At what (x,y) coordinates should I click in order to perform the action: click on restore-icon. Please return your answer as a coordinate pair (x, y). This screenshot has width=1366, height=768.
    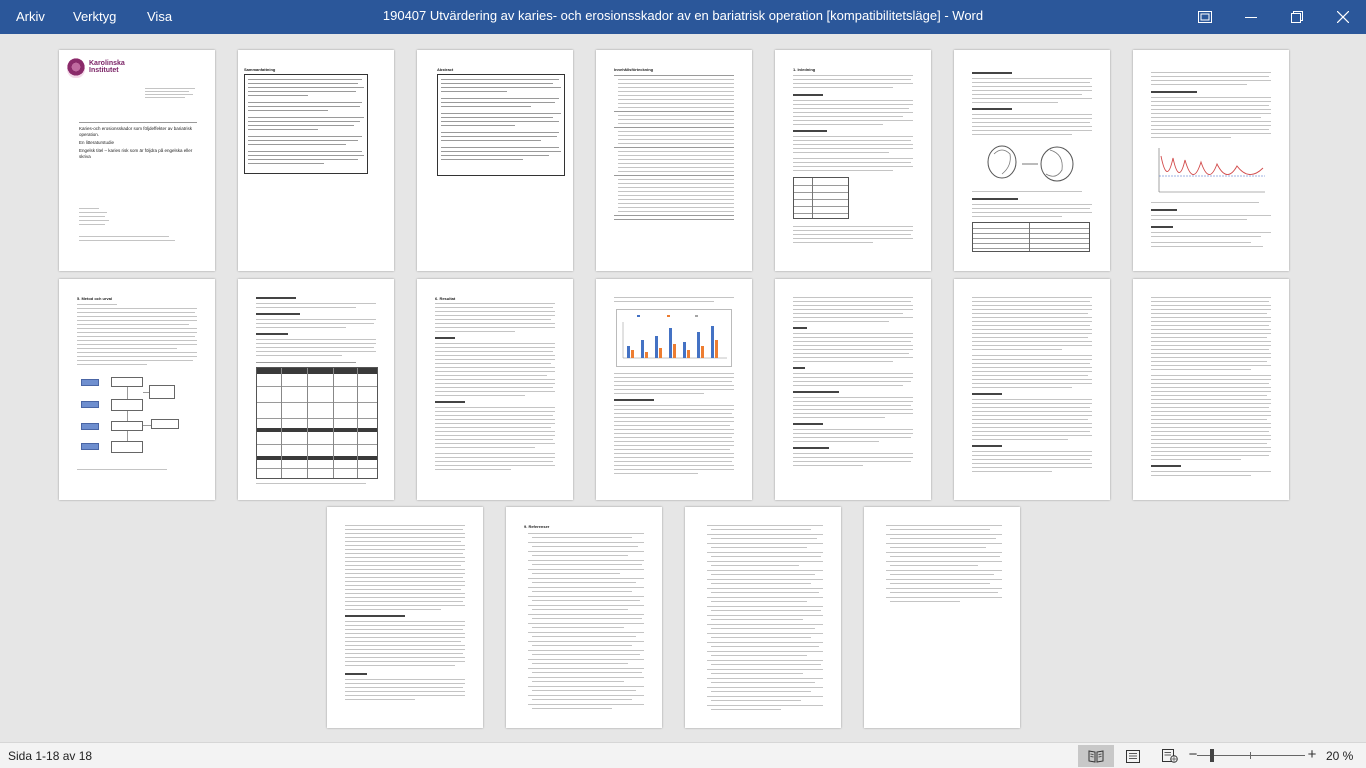
    Looking at the image, I should click on (1297, 17).